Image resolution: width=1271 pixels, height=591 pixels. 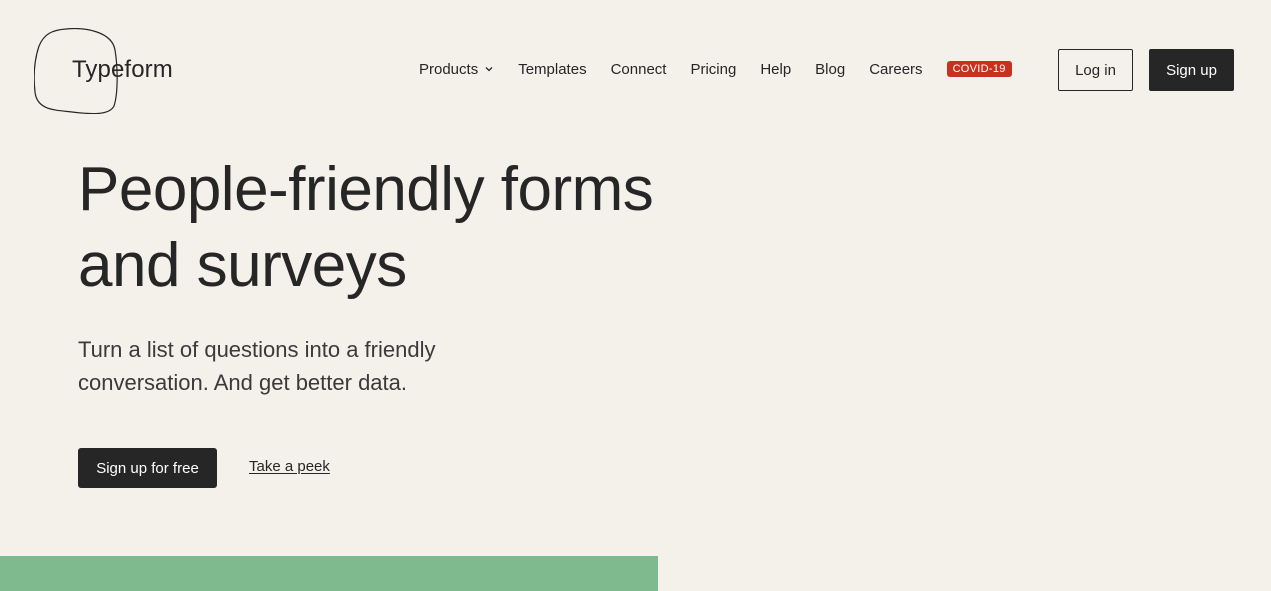 What do you see at coordinates (147, 468) in the screenshot?
I see `signup-for-free-button: Sign up for free` at bounding box center [147, 468].